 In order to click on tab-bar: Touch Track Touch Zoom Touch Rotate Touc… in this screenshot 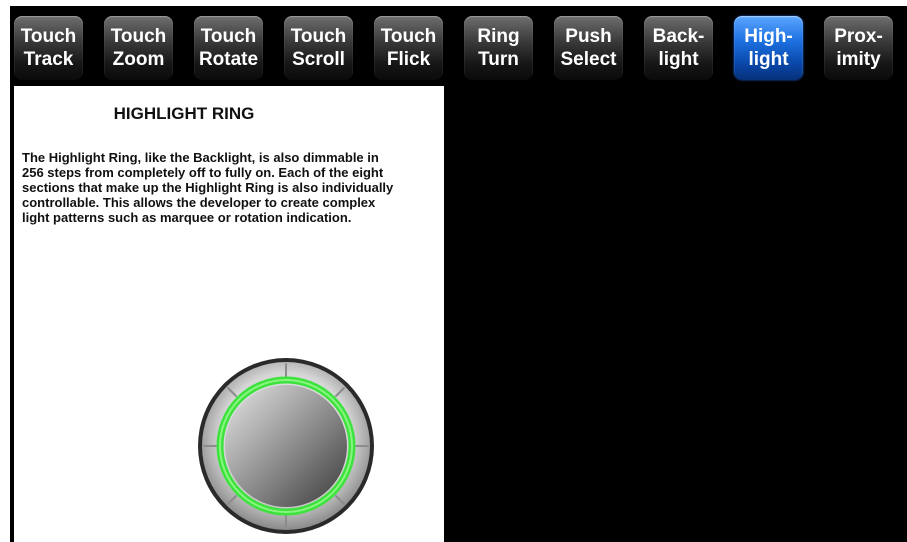, I will do `click(458, 46)`.